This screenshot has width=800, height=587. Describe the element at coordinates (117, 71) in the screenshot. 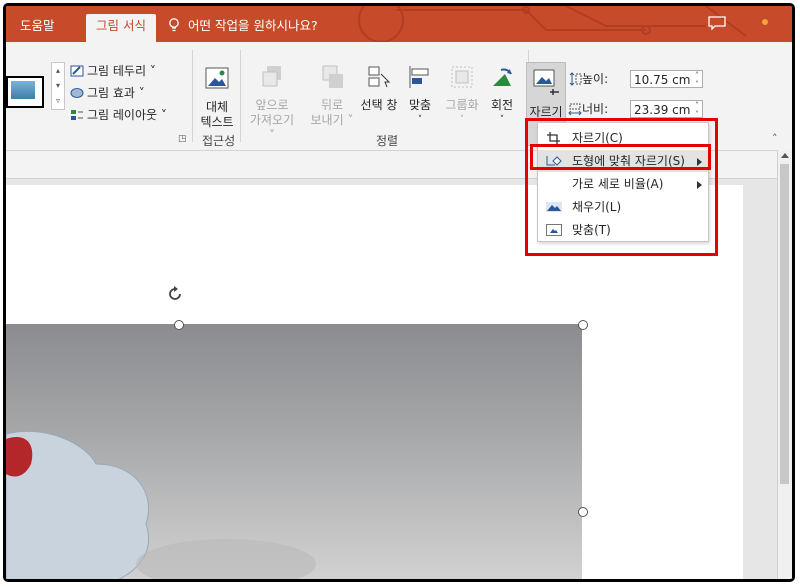

I see `picture-border-label: 그림 테두리` at that location.